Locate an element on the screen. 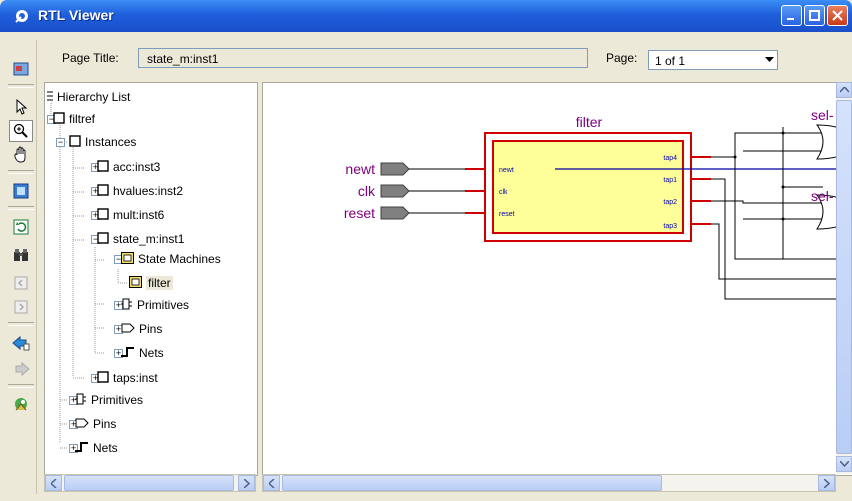 This screenshot has height=501, width=852. scroll-up-button is located at coordinates (844, 90).